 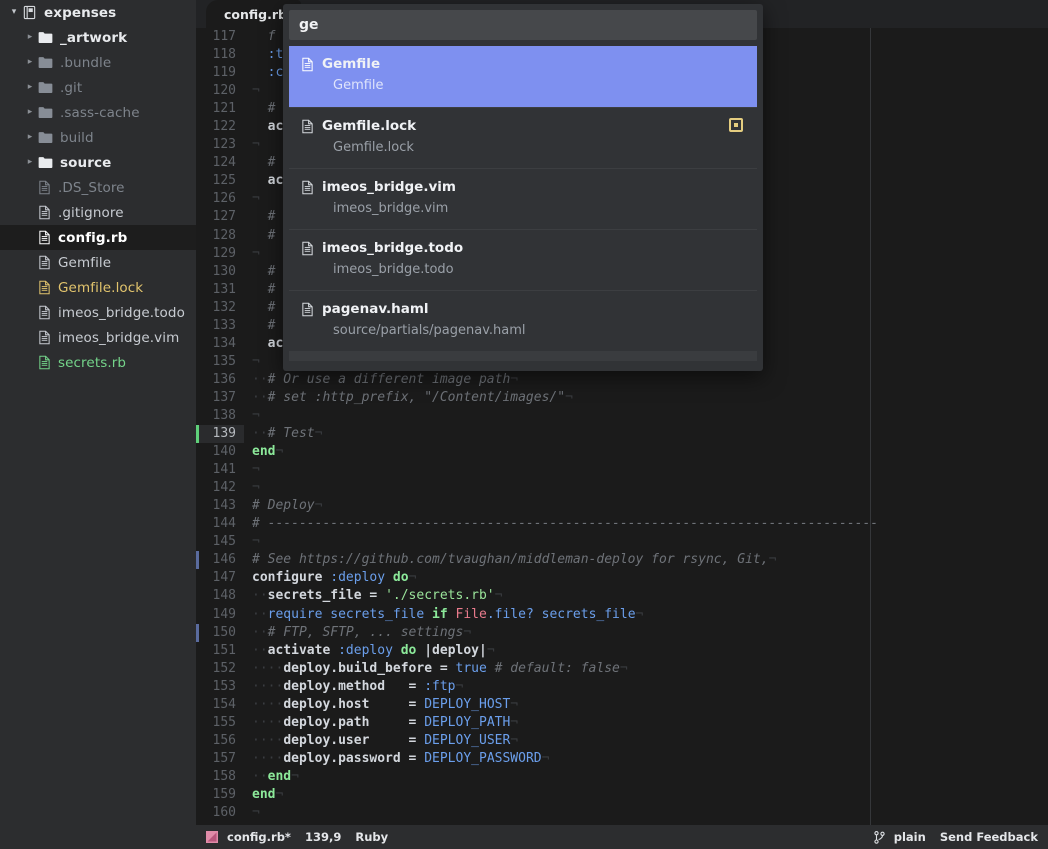 I want to click on line-number: 139, so click(x=220, y=434).